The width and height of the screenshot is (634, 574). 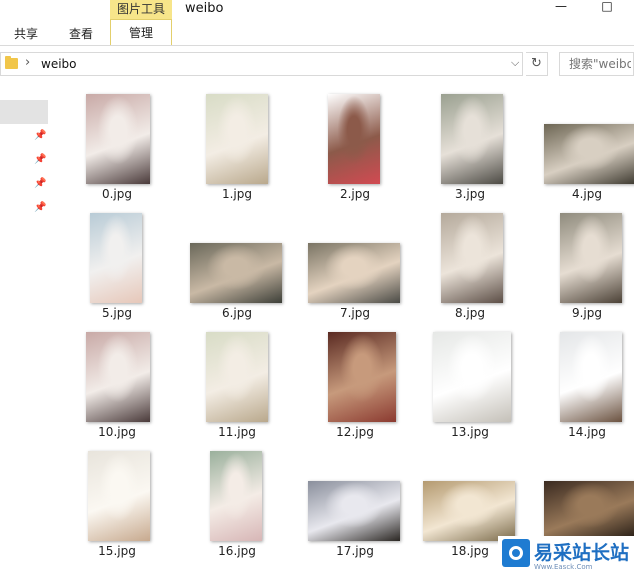 I want to click on picture-tools-group: 图片工具, so click(x=141, y=9).